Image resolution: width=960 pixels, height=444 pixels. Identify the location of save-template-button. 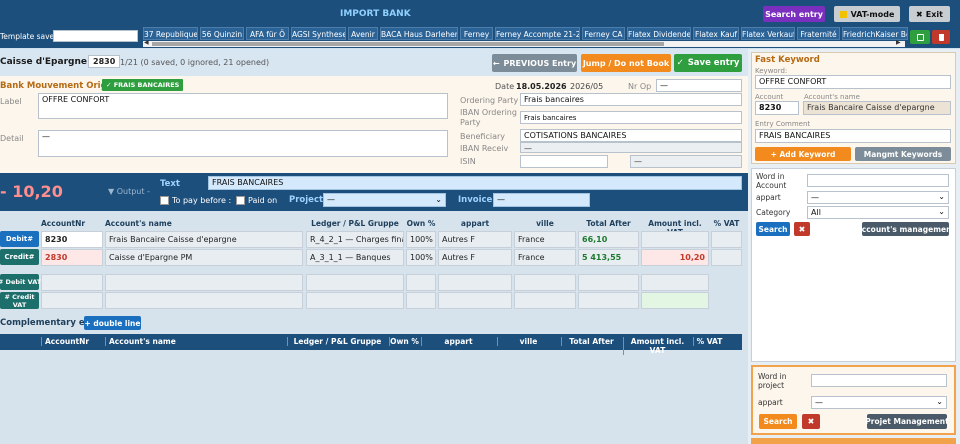
(920, 37).